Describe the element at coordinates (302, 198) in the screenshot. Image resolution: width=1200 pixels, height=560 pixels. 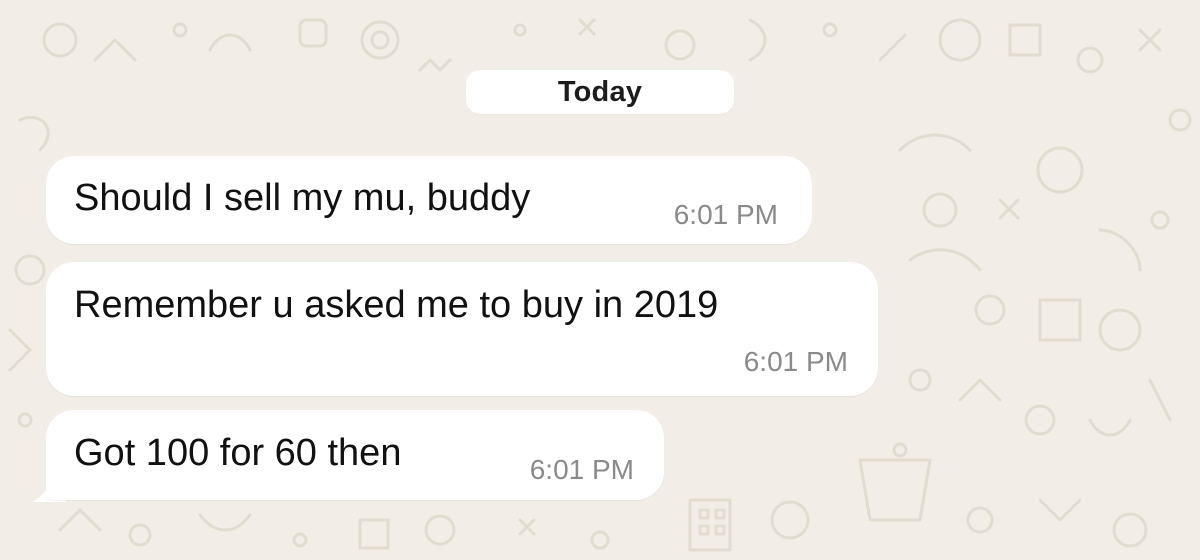
I see `message-text: Should I sell my mu, buddy` at that location.